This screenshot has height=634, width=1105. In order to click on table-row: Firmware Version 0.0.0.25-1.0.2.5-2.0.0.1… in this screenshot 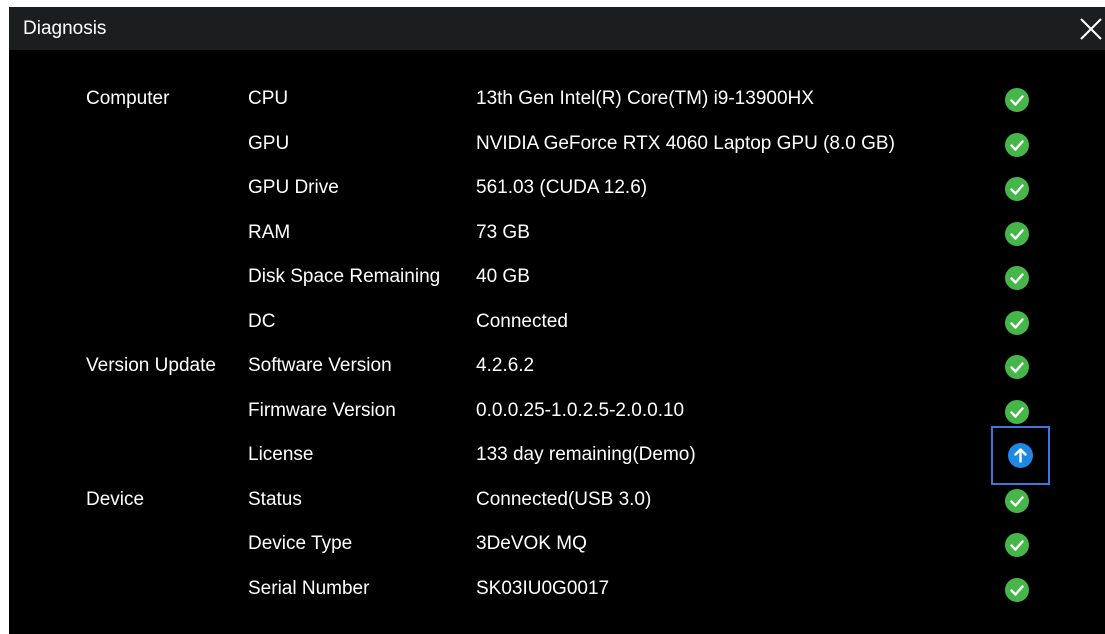, I will do `click(557, 411)`.